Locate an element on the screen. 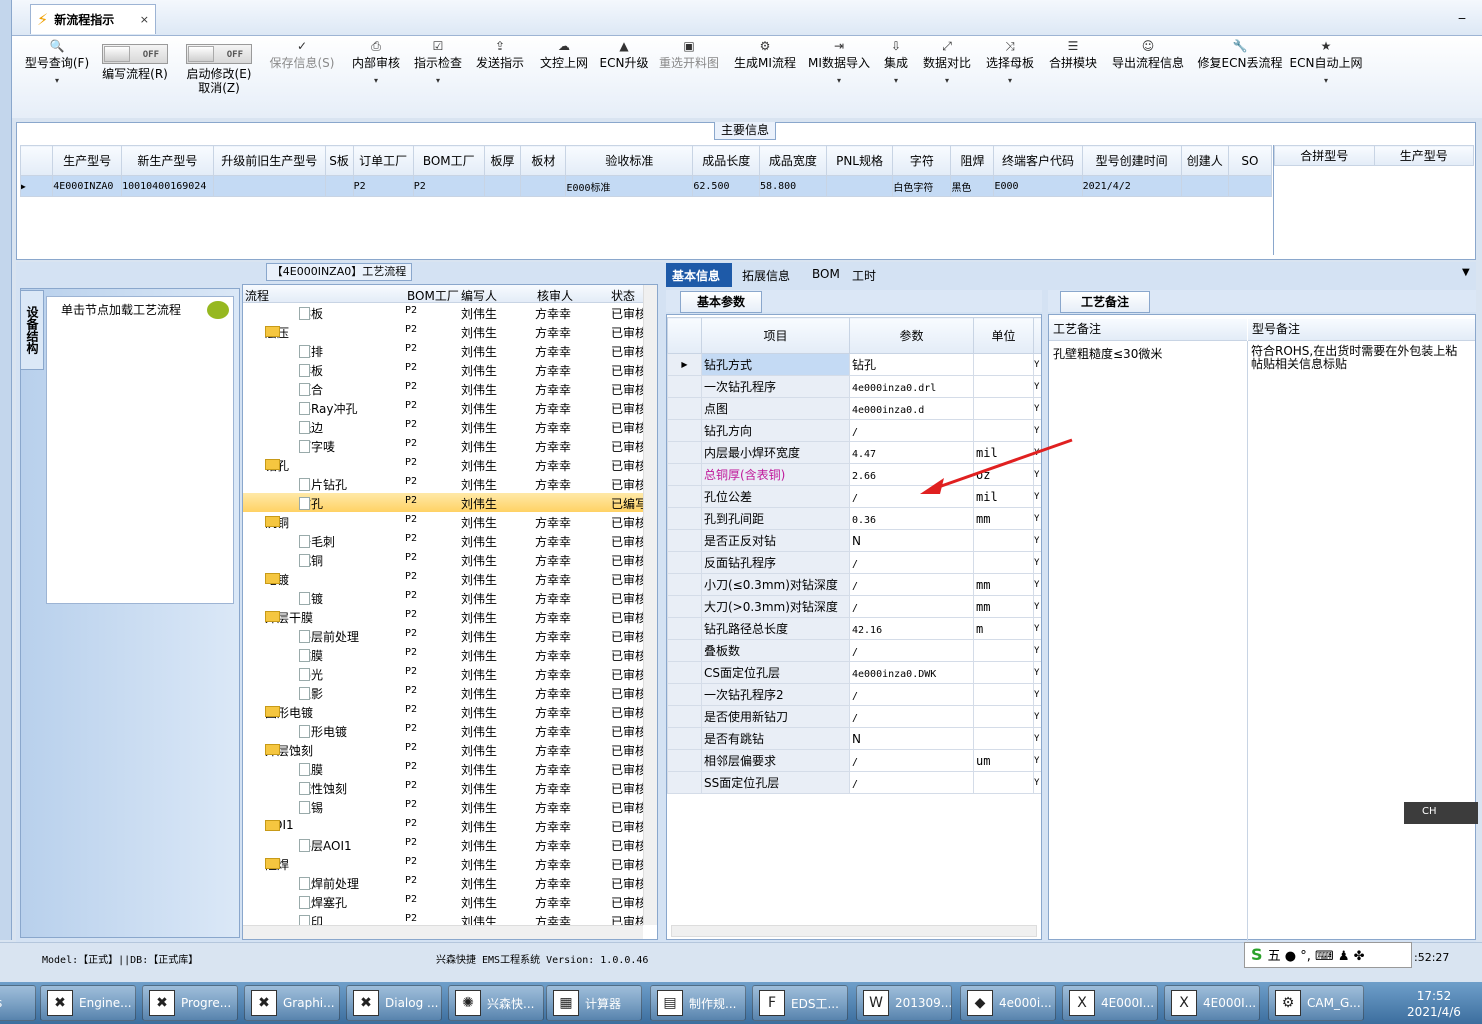  flow-row: 贴膜 P2 刘伟生 方幸幸 已审核 is located at coordinates (443, 654).